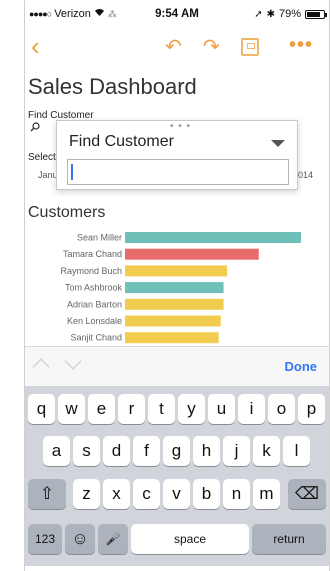  I want to click on bar-label: Tamara Chand, so click(92, 254).